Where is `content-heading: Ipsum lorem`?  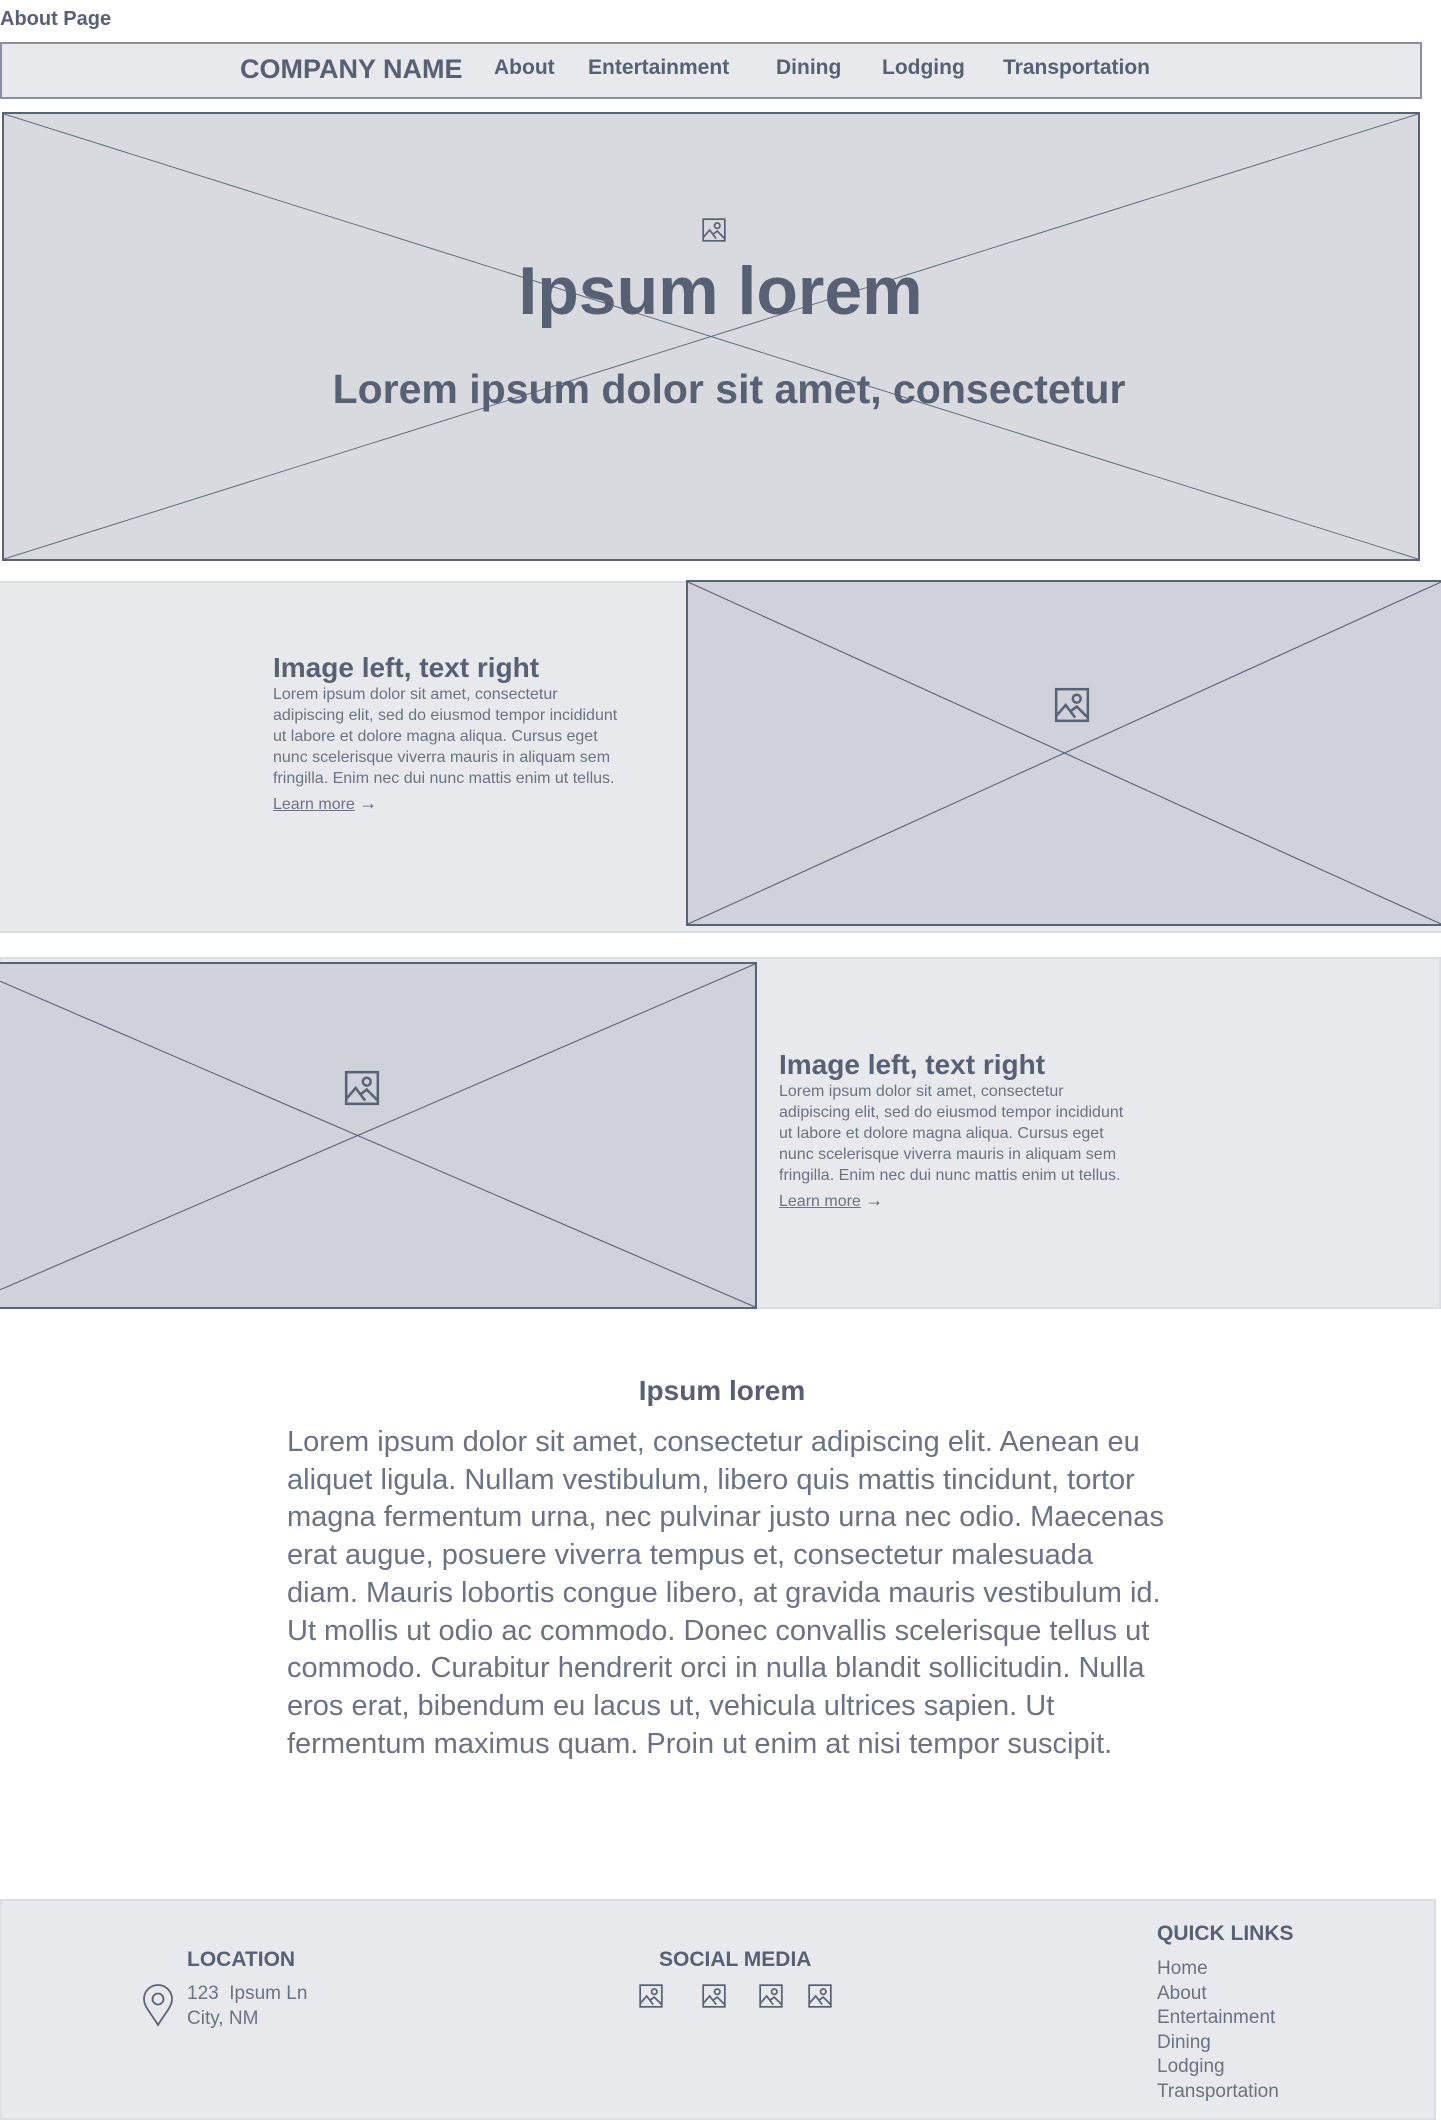 content-heading: Ipsum lorem is located at coordinates (722, 1390).